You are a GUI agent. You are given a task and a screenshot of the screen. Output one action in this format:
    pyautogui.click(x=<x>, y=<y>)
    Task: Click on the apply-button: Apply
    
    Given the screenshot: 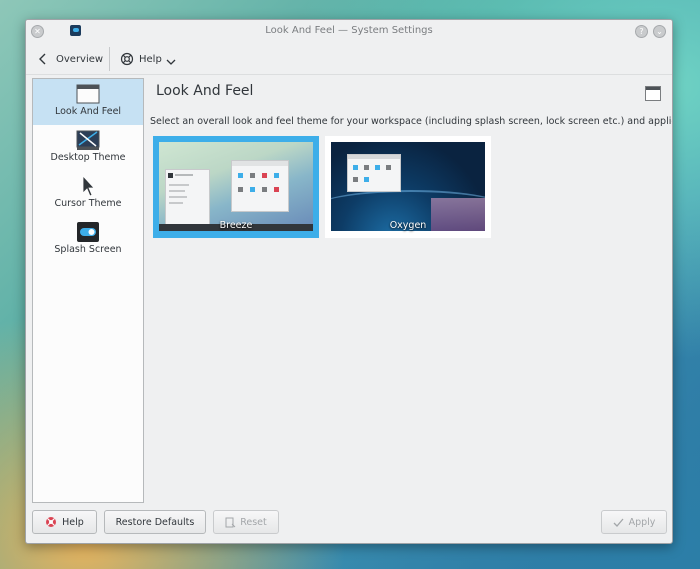 What is the action you would take?
    pyautogui.click(x=634, y=522)
    